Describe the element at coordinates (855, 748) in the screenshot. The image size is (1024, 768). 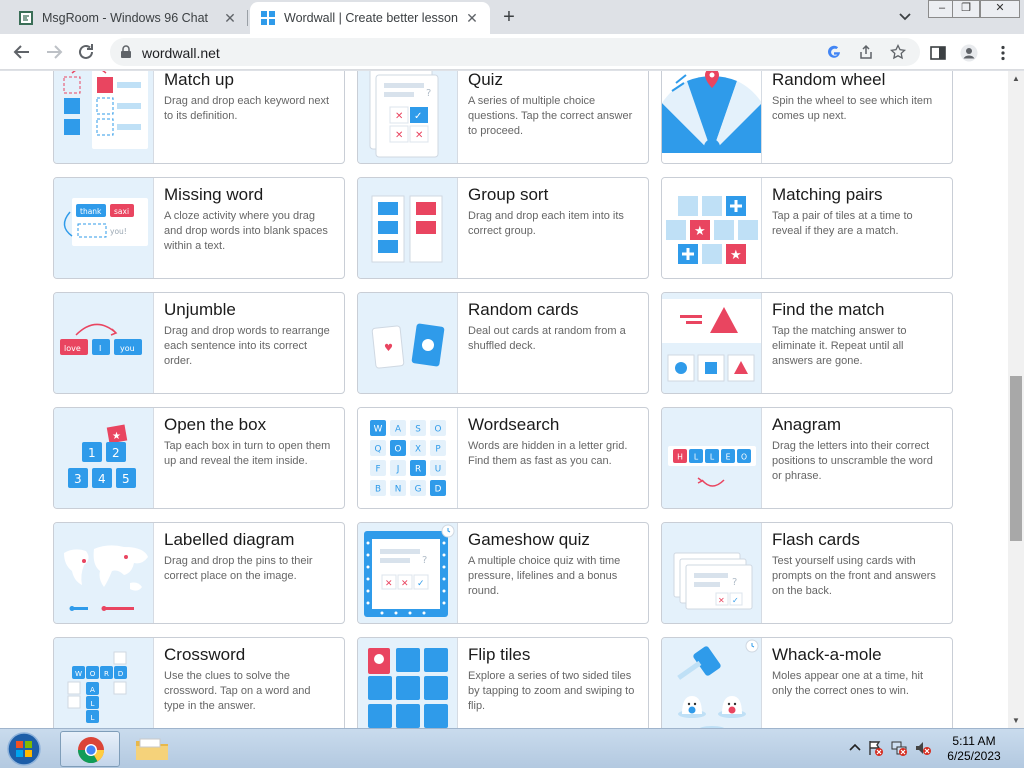
I see `show-hidden-icons-icon` at that location.